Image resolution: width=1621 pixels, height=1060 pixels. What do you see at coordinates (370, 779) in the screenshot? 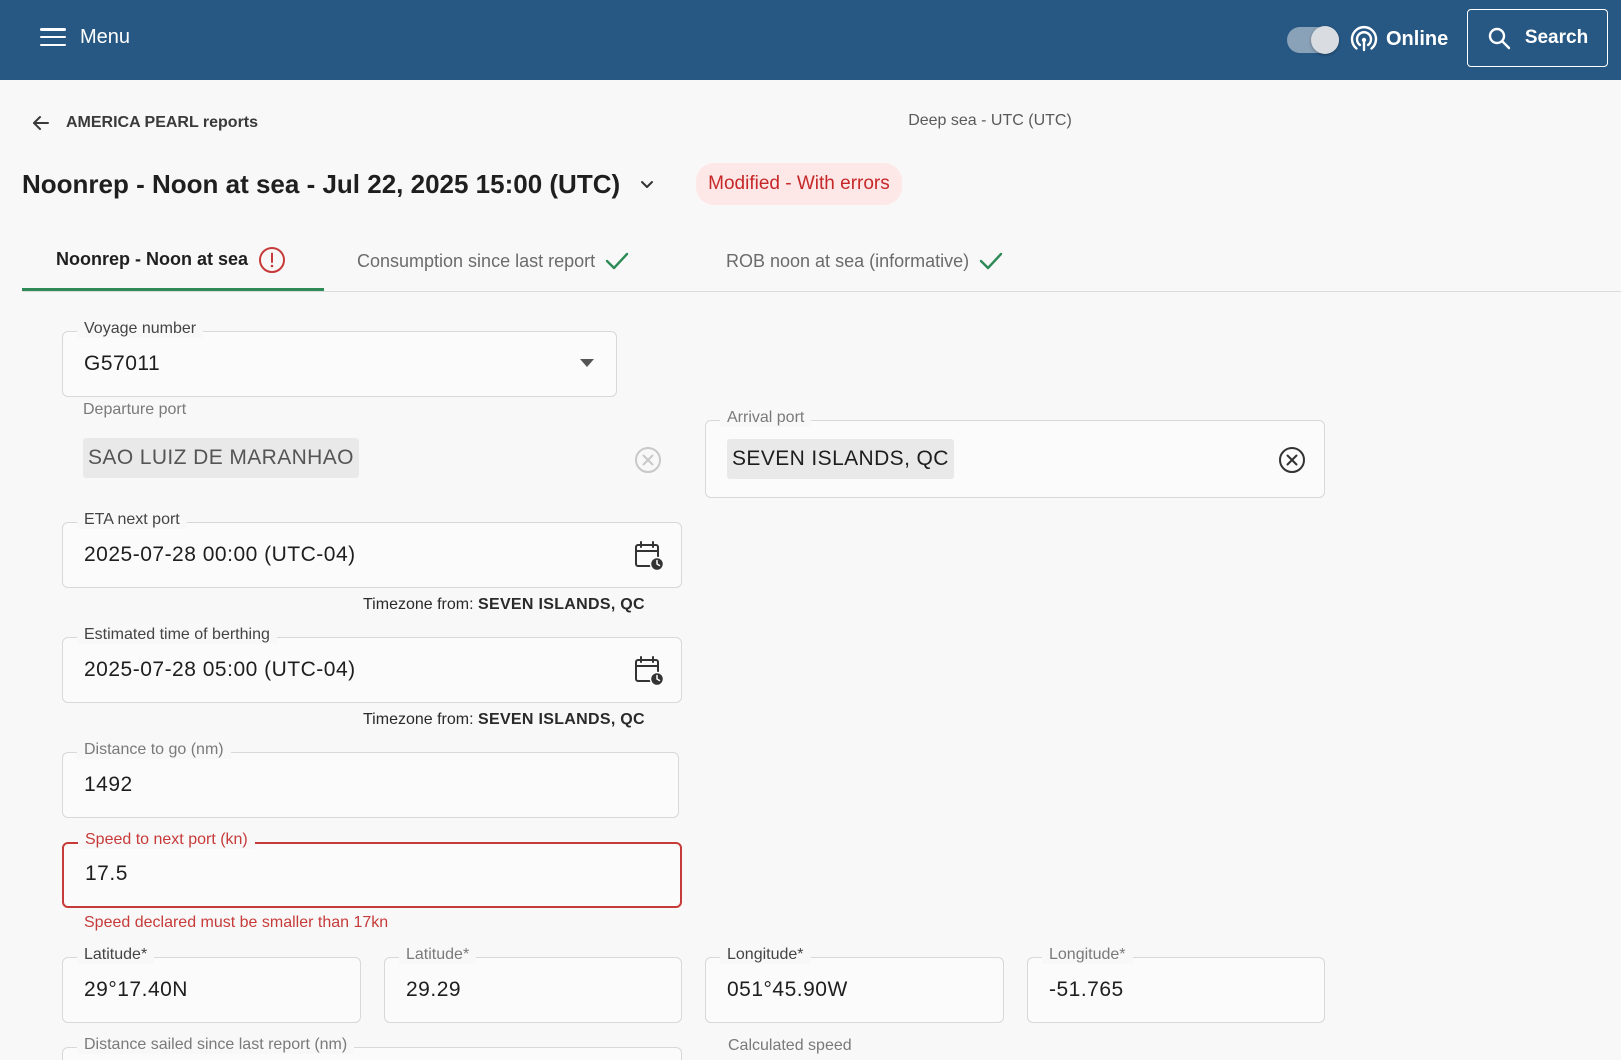
I see `distance-to-go-field: Distance to go (nm) 1492` at bounding box center [370, 779].